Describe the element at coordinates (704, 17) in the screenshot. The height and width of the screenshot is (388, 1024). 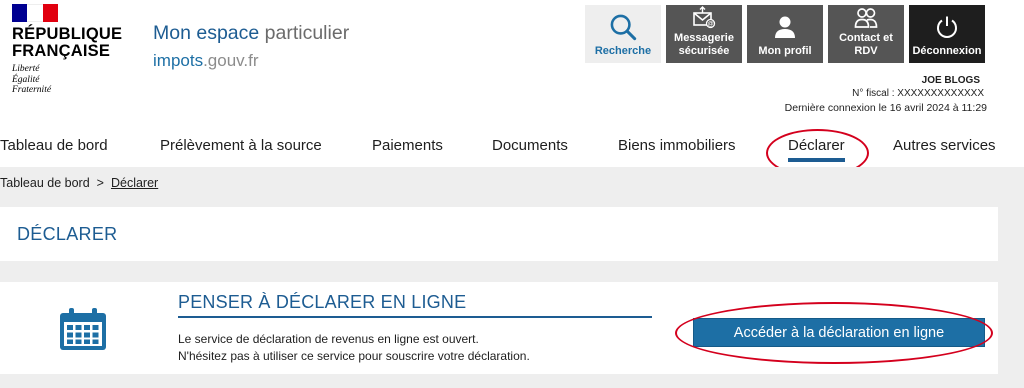
I see `envelope-icon: @` at that location.